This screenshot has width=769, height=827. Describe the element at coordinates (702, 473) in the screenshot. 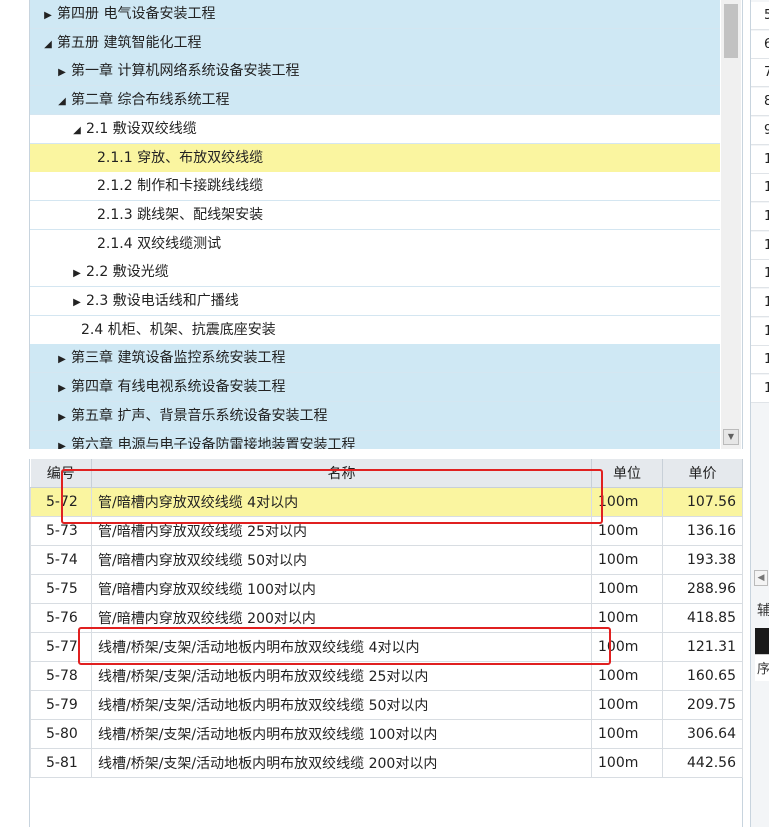

I see `header-price: 单价` at that location.